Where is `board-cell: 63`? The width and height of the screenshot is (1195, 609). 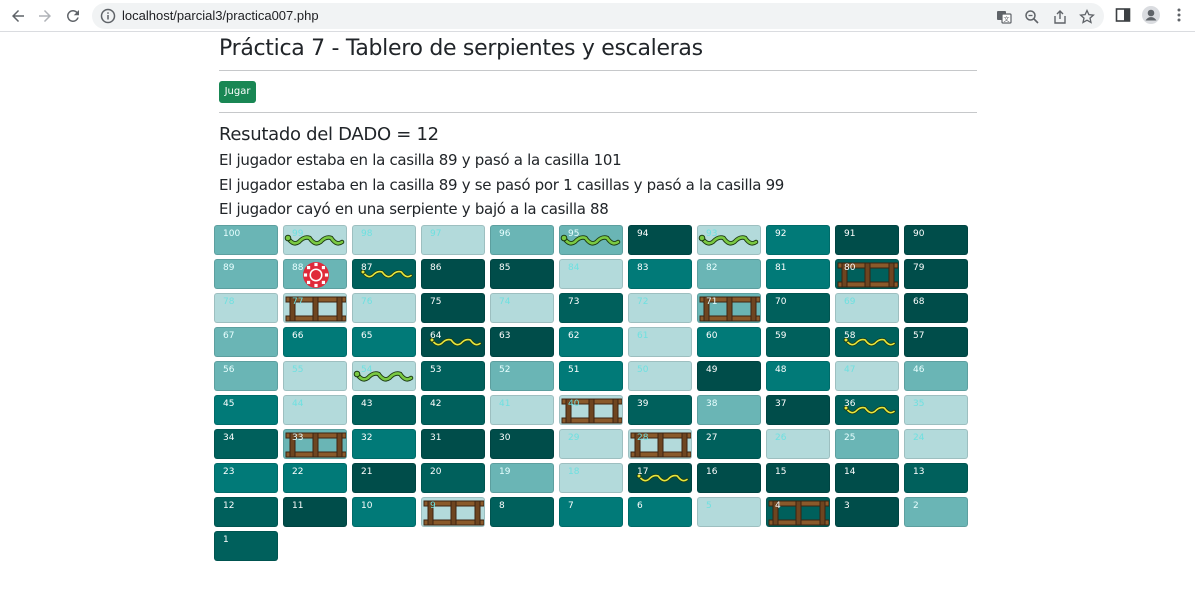 board-cell: 63 is located at coordinates (522, 342).